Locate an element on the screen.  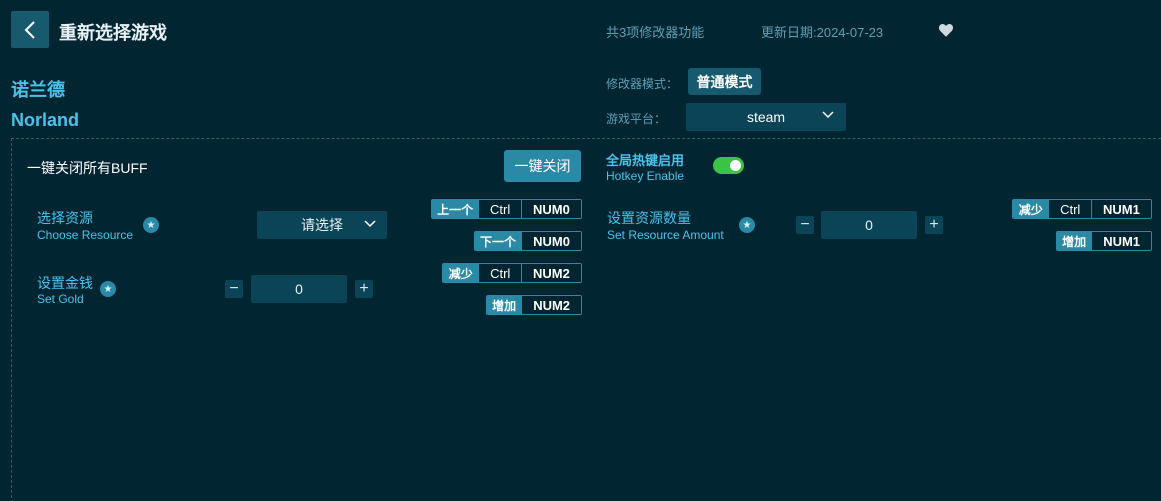
hotkey-resource-increase: 增加 NUM1 is located at coordinates (1104, 241).